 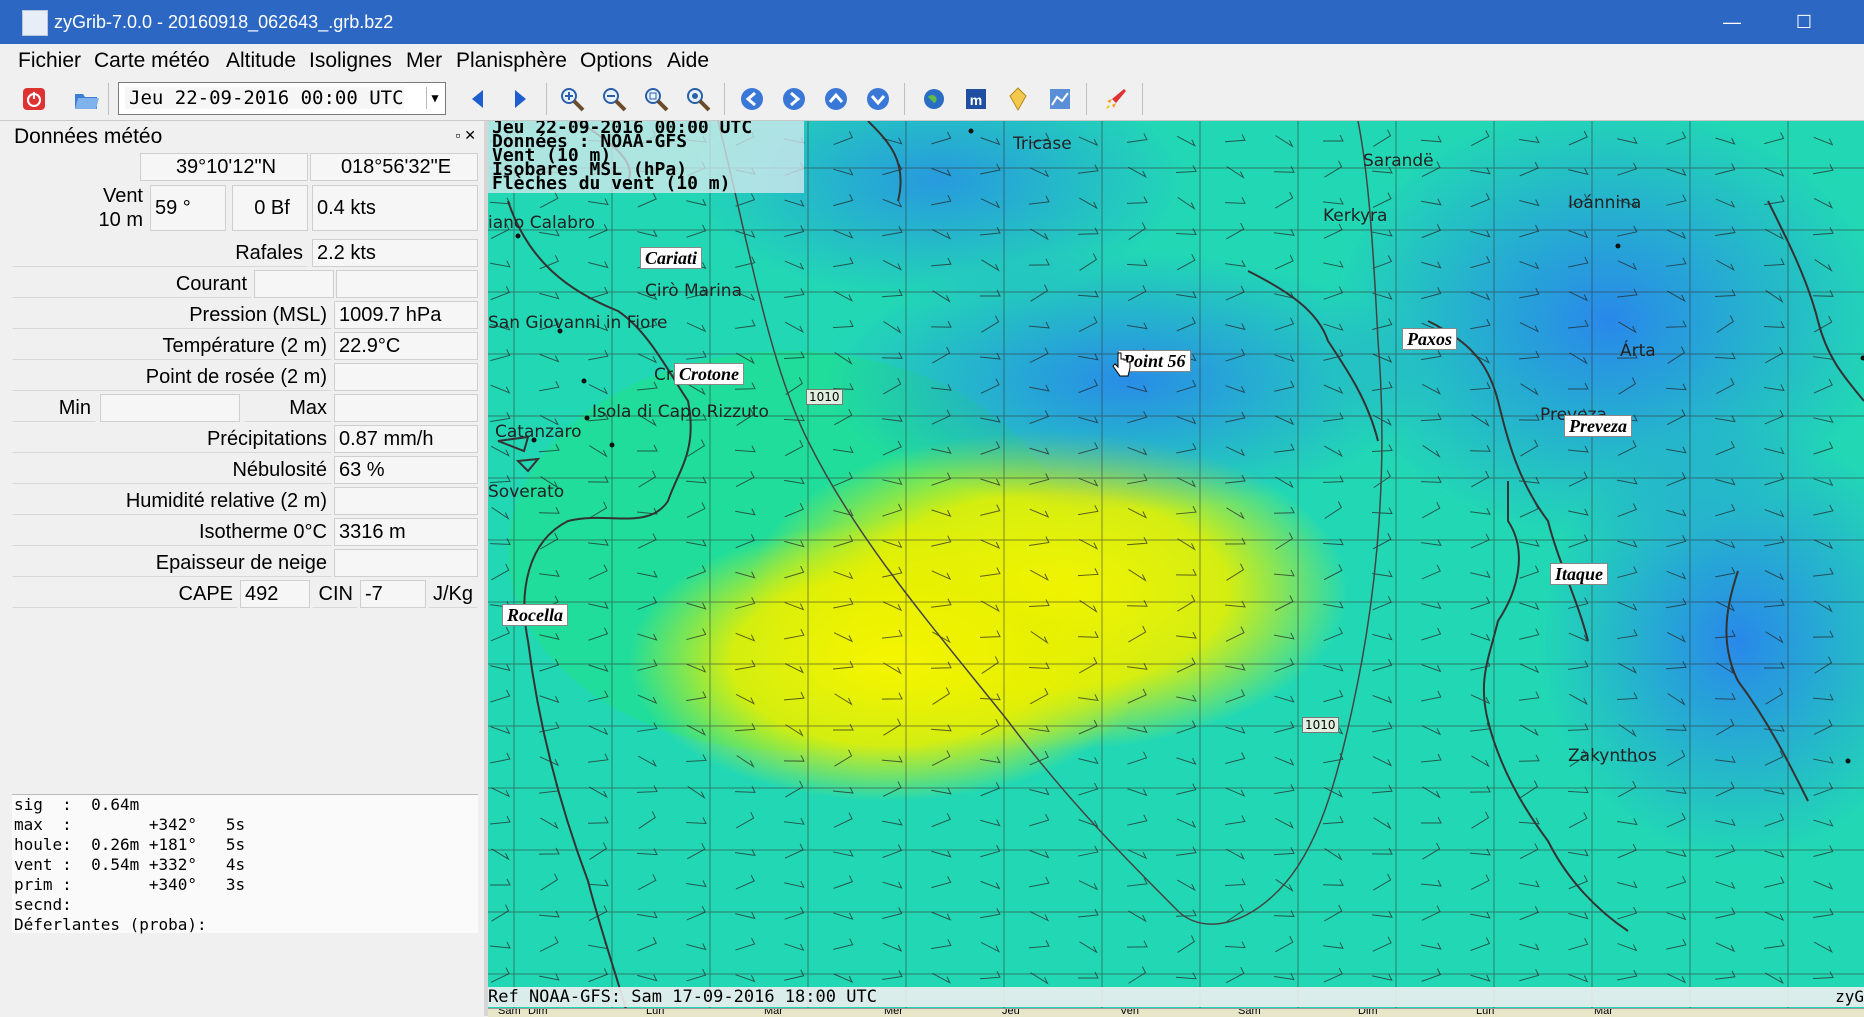 I want to click on swell-line: secnd:, so click(x=245, y=905).